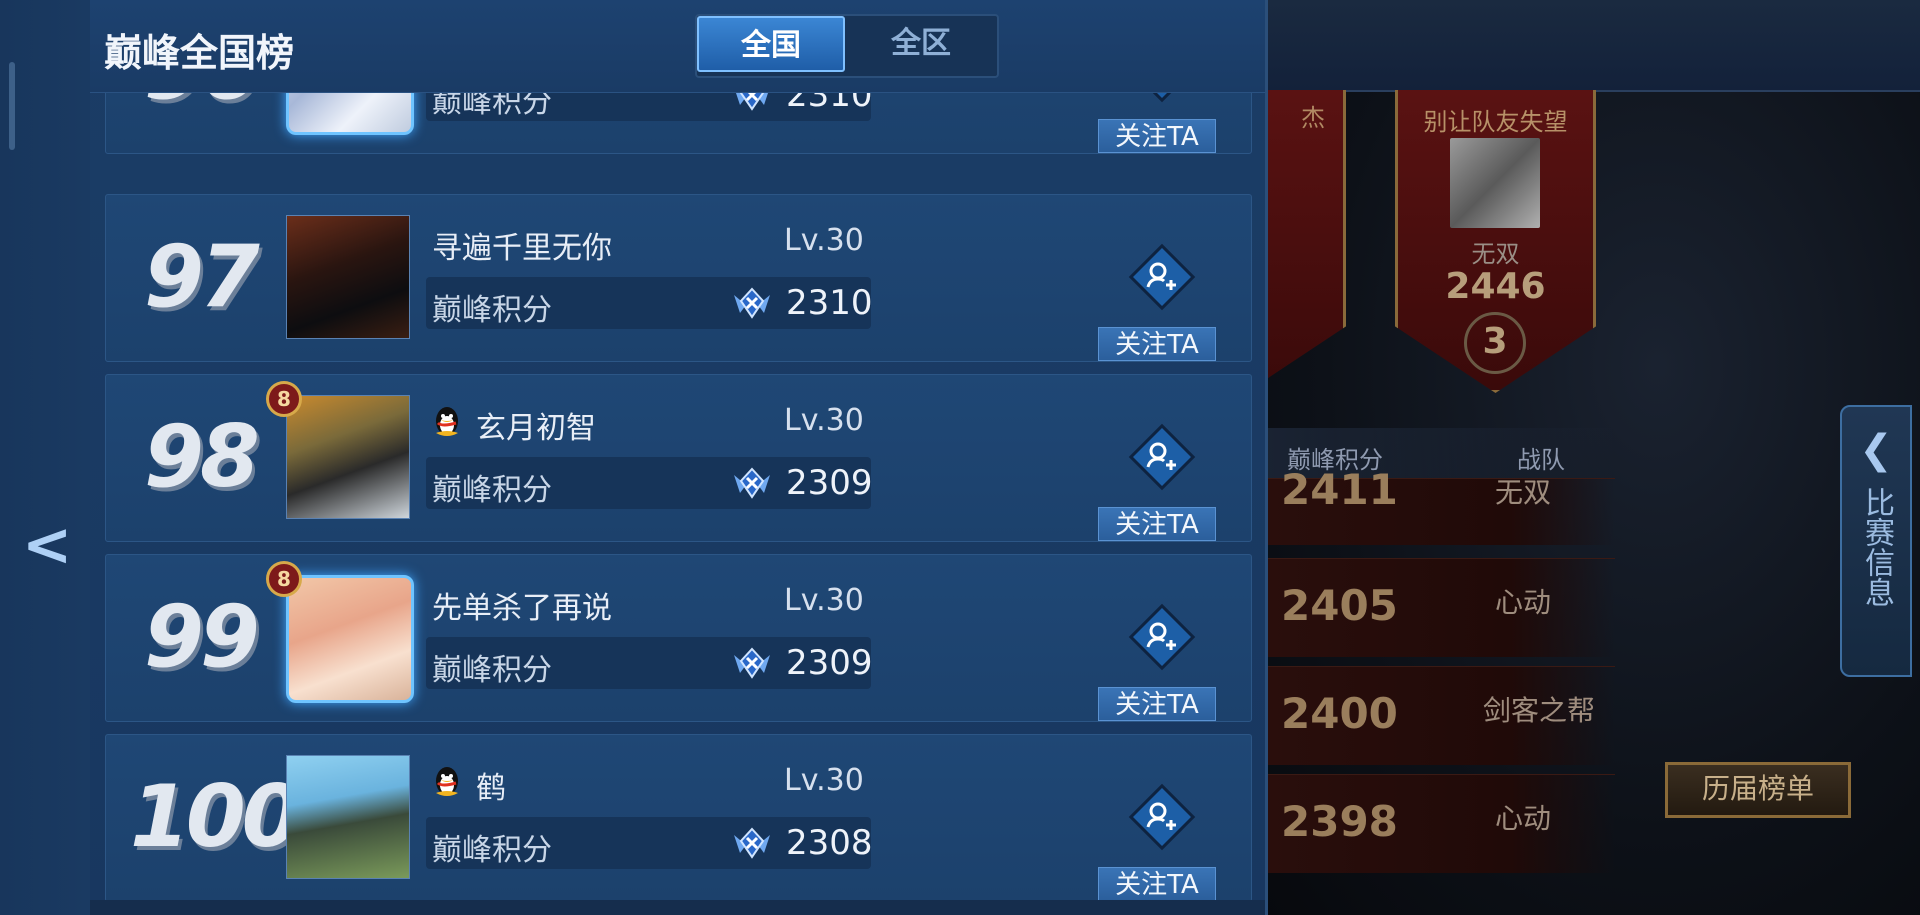 This screenshot has height=915, width=1920. Describe the element at coordinates (1495, 343) in the screenshot. I see `banner-rank: 3` at that location.